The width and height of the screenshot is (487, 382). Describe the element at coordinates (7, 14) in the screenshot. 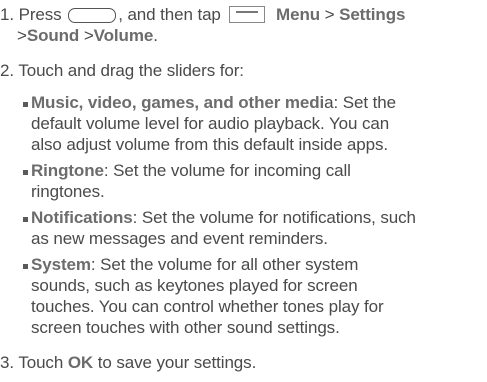

I see `step-number: 1.` at that location.